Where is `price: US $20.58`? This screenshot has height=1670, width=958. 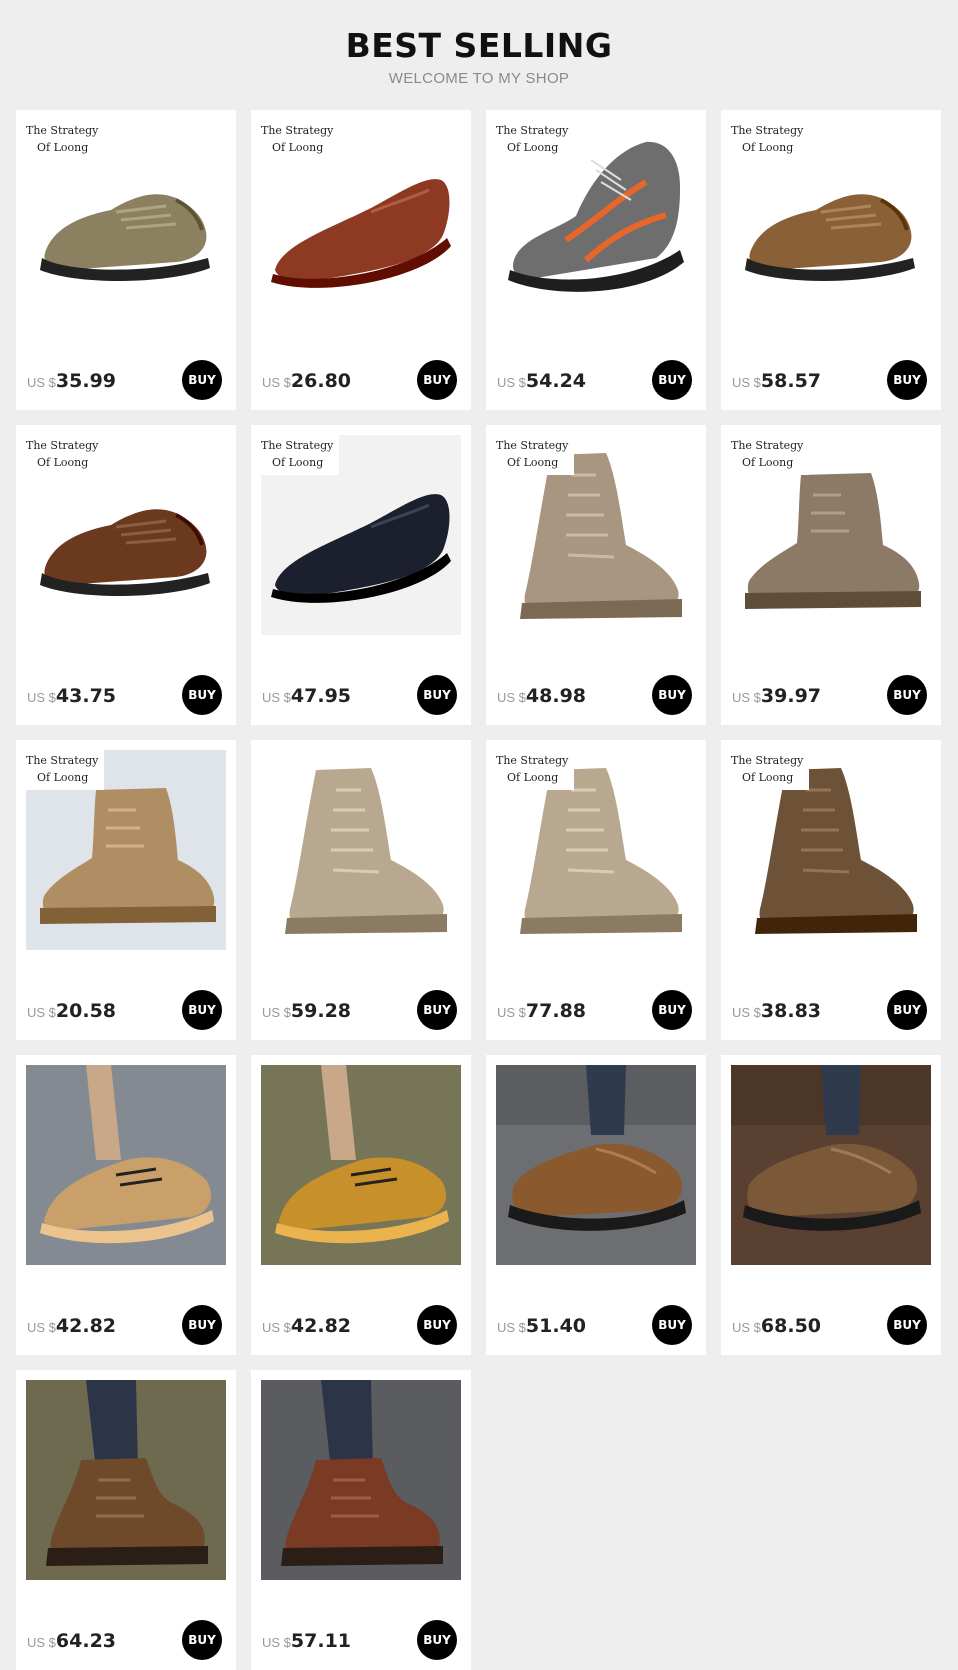 price: US $20.58 is located at coordinates (71, 1011).